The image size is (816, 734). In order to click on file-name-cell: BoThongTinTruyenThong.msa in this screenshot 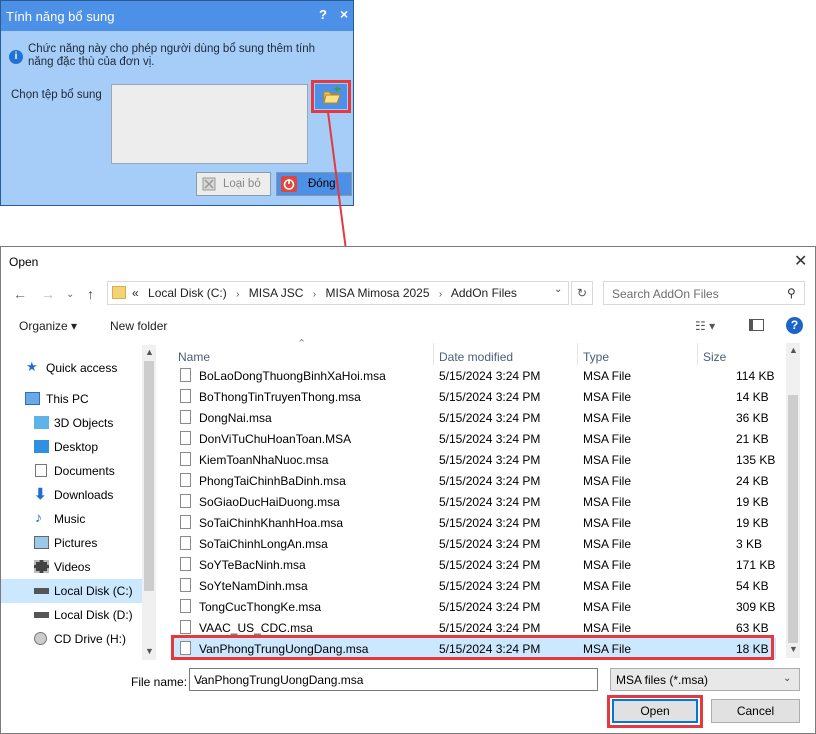, I will do `click(280, 397)`.